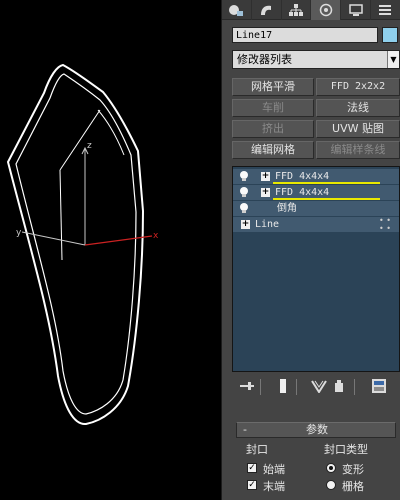 The width and height of the screenshot is (400, 500). I want to click on parameters-rollout-header: - 参数, so click(316, 430).